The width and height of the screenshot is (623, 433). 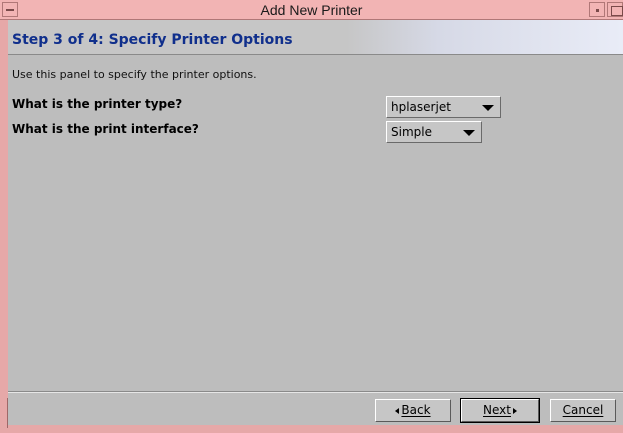 What do you see at coordinates (421, 107) in the screenshot?
I see `printer-type-value: hplaserjet` at bounding box center [421, 107].